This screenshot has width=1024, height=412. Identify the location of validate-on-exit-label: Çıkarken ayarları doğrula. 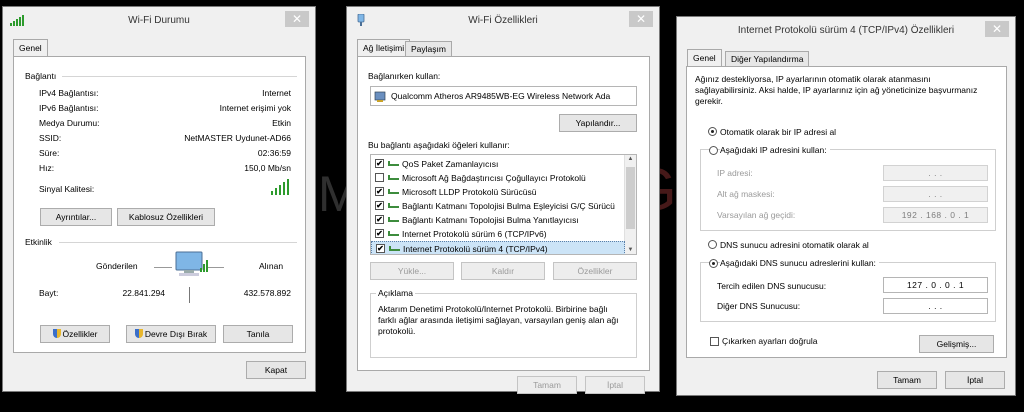
(769, 341).